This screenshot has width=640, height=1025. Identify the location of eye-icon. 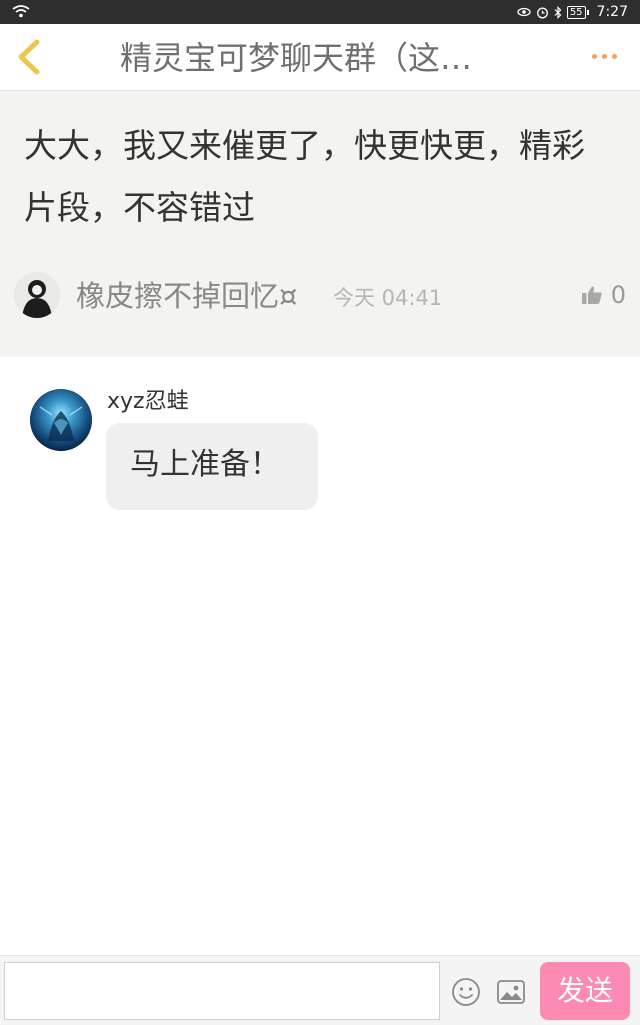
(524, 12).